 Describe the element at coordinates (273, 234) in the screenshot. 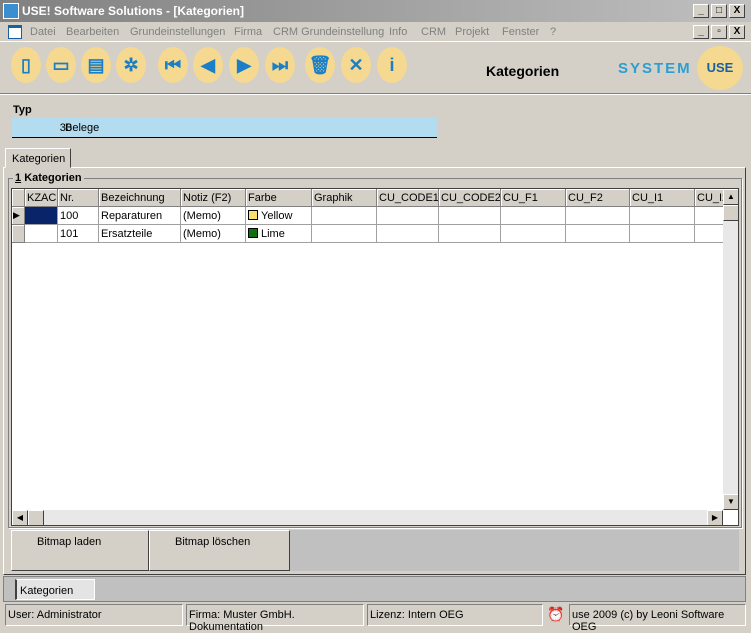

I see `color-name: Lime` at that location.